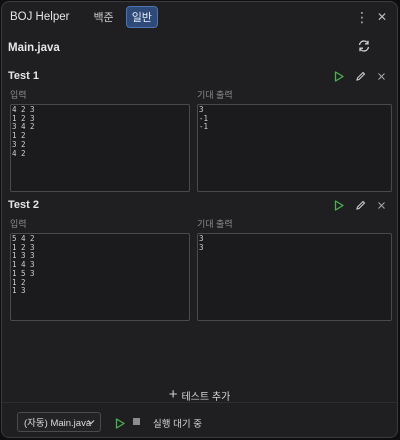 Image resolution: width=400 pixels, height=440 pixels. What do you see at coordinates (120, 422) in the screenshot?
I see `run-all-icon` at bounding box center [120, 422].